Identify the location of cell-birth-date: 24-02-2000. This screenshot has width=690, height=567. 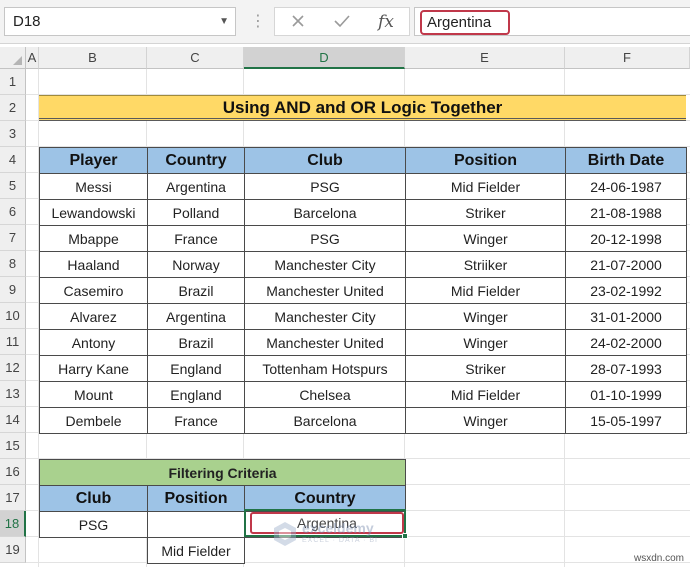
(626, 342).